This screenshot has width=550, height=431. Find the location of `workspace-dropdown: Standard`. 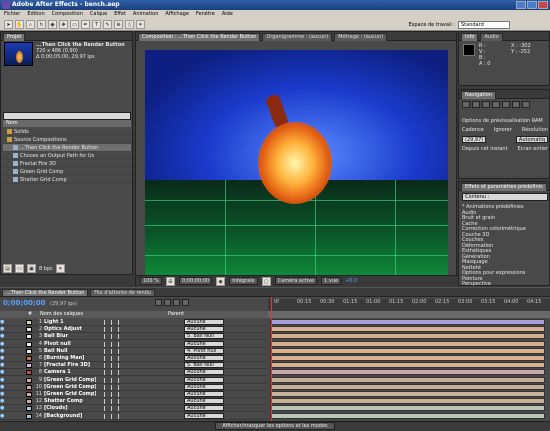

workspace-dropdown: Standard is located at coordinates (484, 25).